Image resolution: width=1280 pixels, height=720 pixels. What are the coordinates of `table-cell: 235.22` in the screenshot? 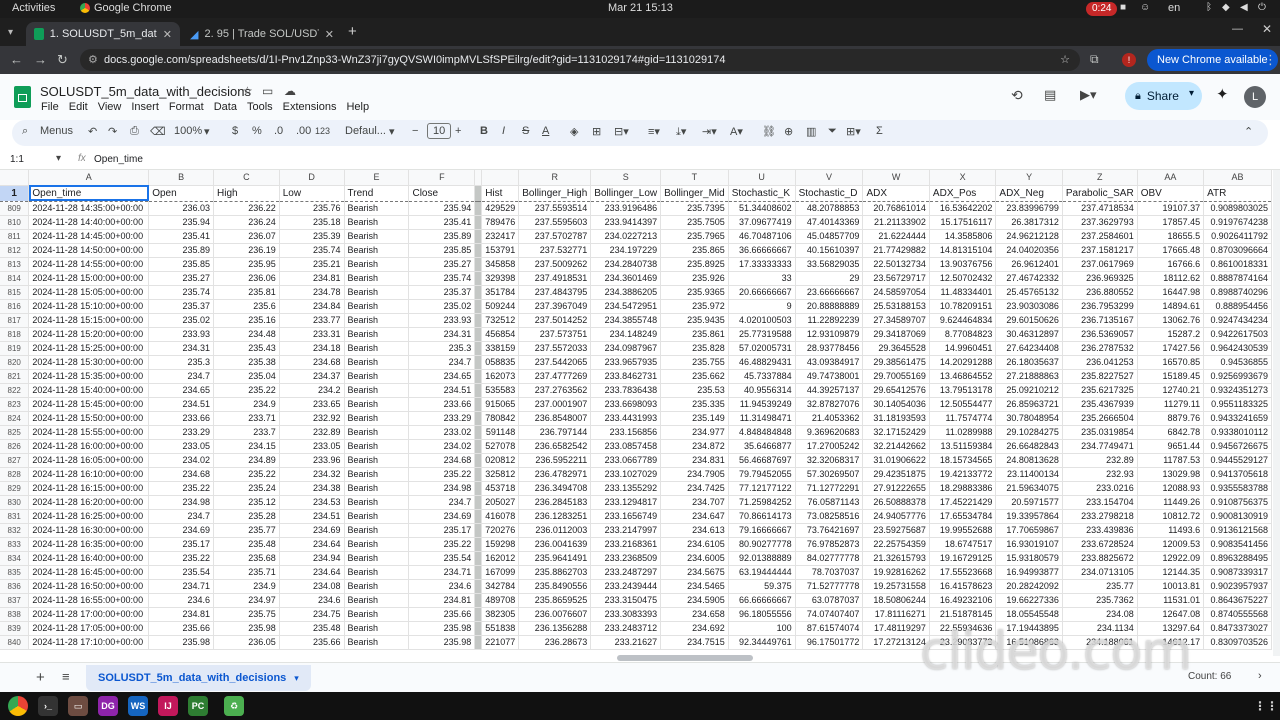 It's located at (181, 488).